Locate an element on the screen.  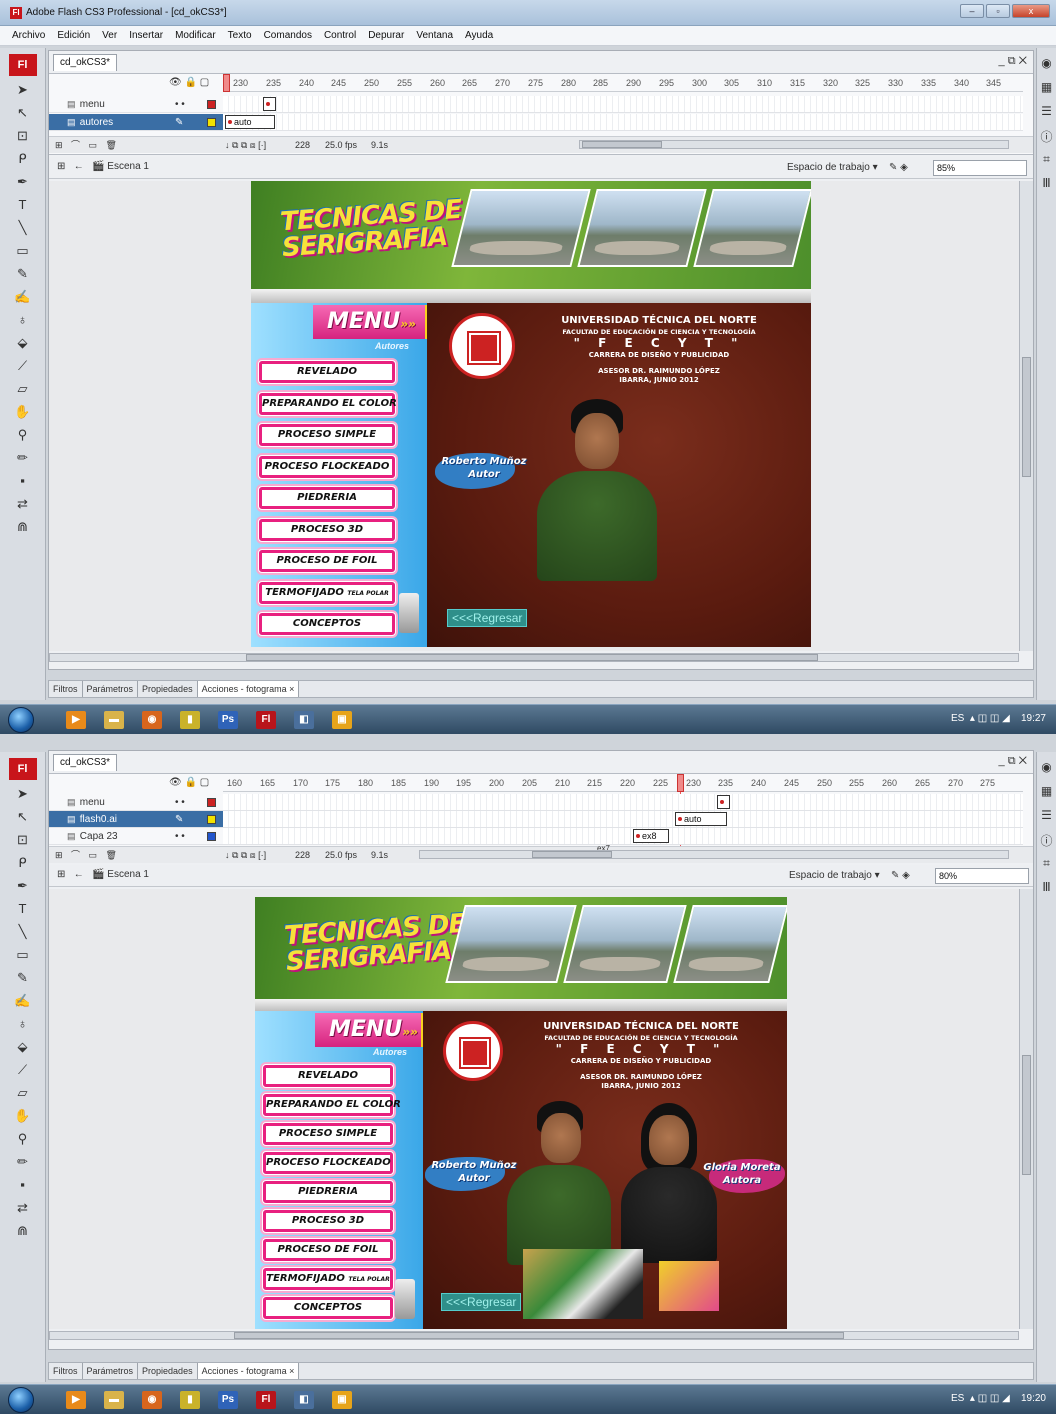
subselection-tool-icon: ↖ is located at coordinates (23, 113).